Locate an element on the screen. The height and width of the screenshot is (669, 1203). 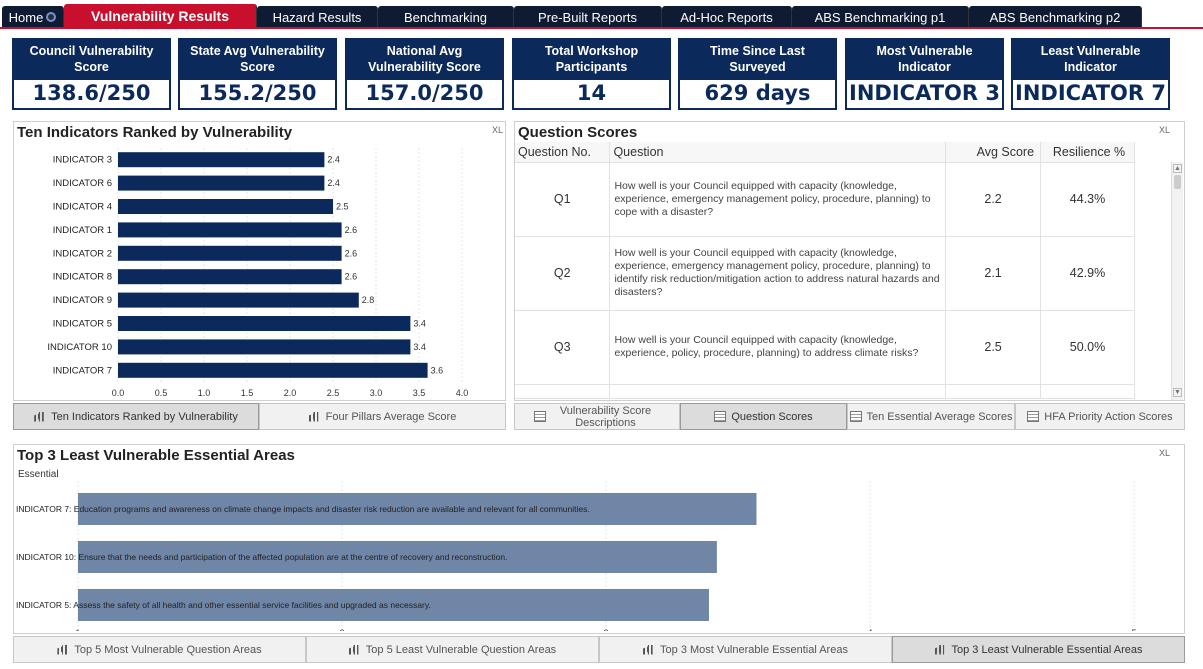
cell-avg-score: 2.1 is located at coordinates (993, 273).